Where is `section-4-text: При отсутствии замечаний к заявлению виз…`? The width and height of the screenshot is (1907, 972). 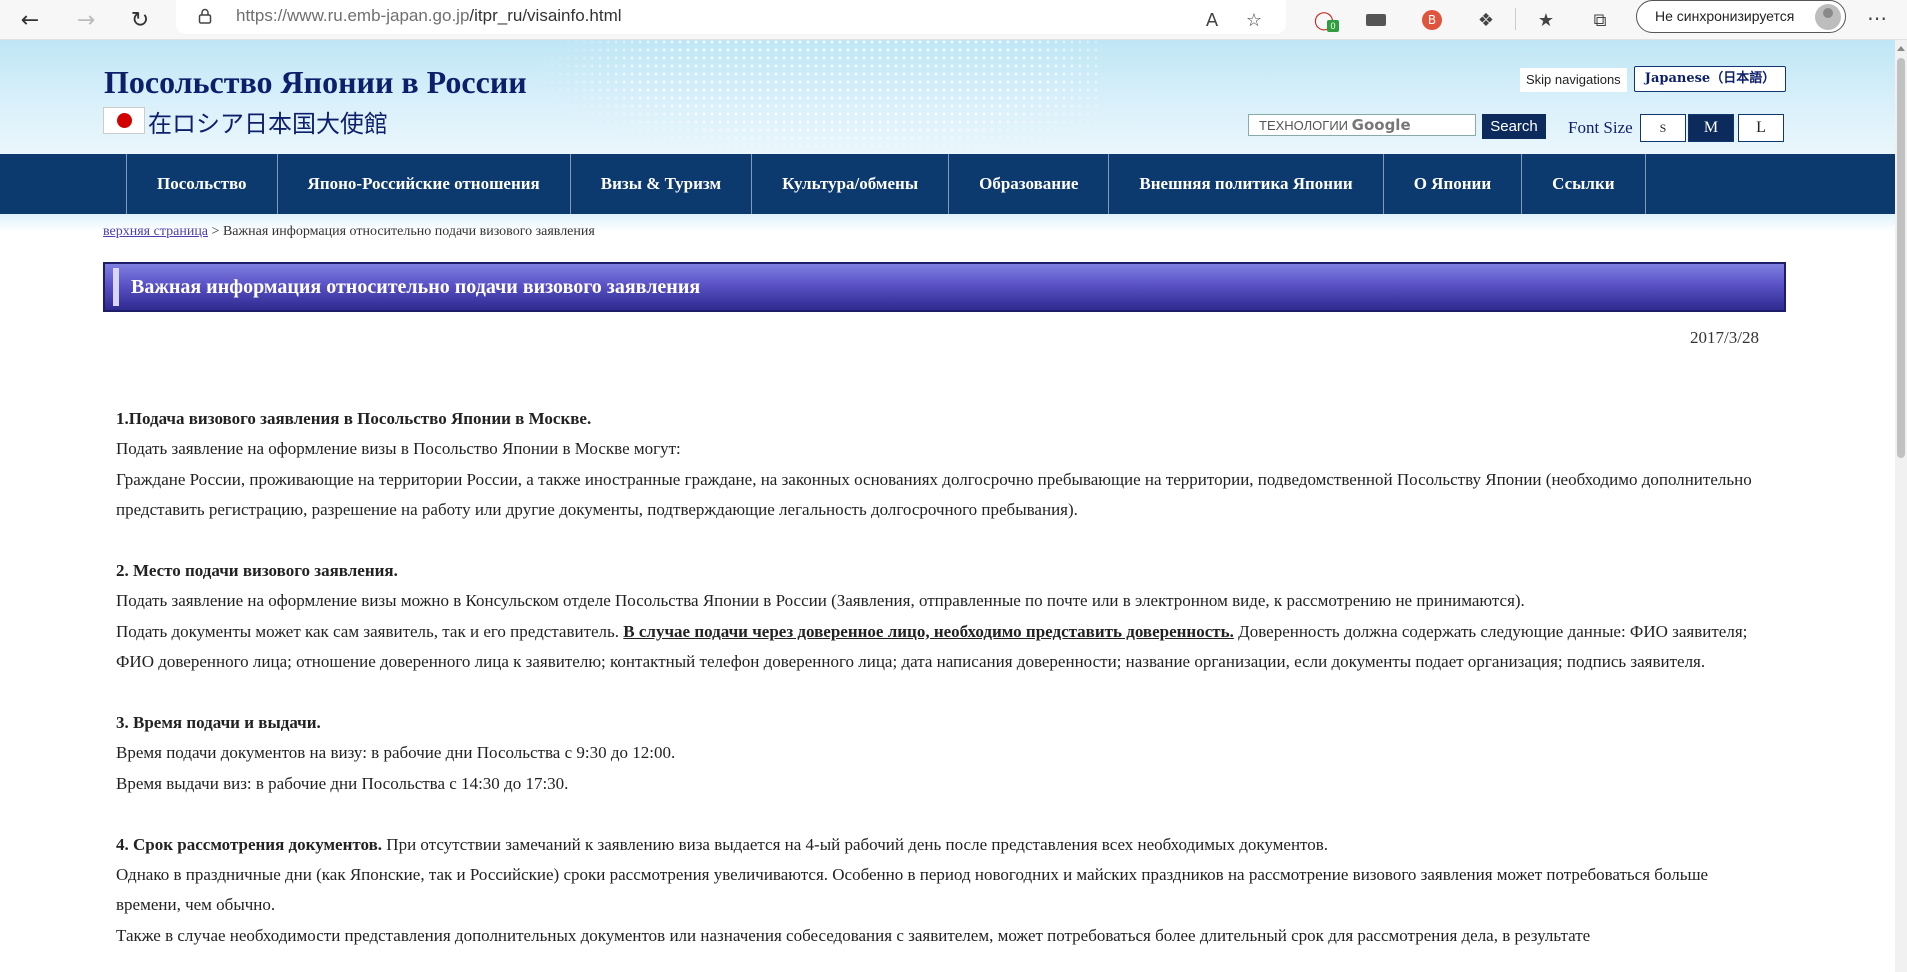
section-4-text: При отсутствии замечаний к заявлению виз… is located at coordinates (855, 844).